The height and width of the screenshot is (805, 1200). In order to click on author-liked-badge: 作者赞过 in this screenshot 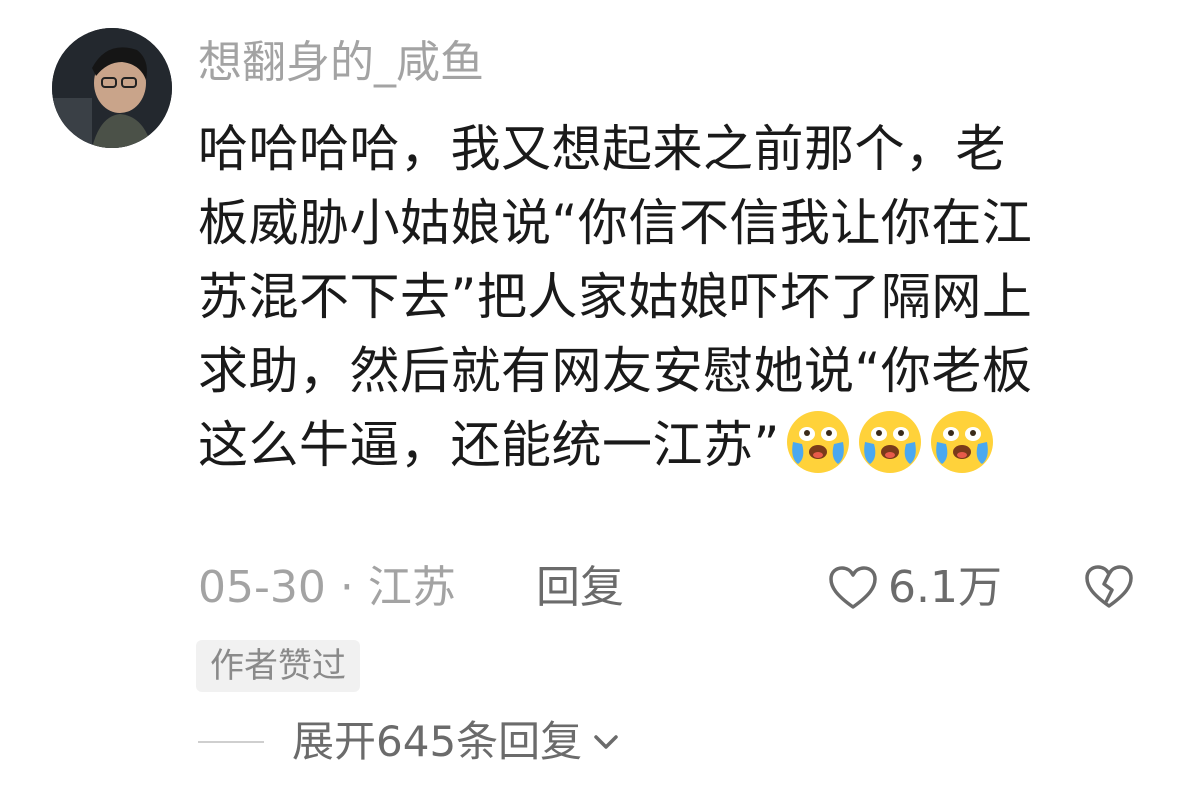, I will do `click(278, 666)`.